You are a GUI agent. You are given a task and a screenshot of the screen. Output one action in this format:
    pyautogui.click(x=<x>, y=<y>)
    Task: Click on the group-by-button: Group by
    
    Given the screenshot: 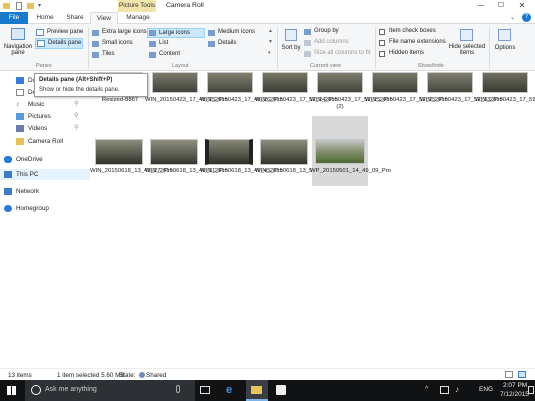 What is the action you would take?
    pyautogui.click(x=334, y=32)
    